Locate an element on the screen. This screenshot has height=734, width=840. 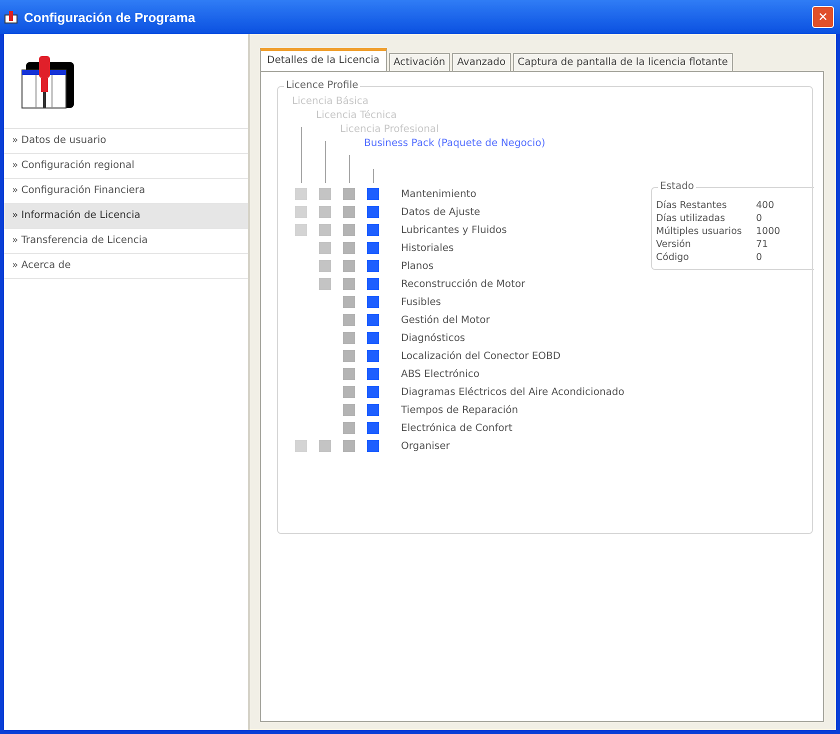
sidebar-item: » Datos de usuario is located at coordinates (126, 141).